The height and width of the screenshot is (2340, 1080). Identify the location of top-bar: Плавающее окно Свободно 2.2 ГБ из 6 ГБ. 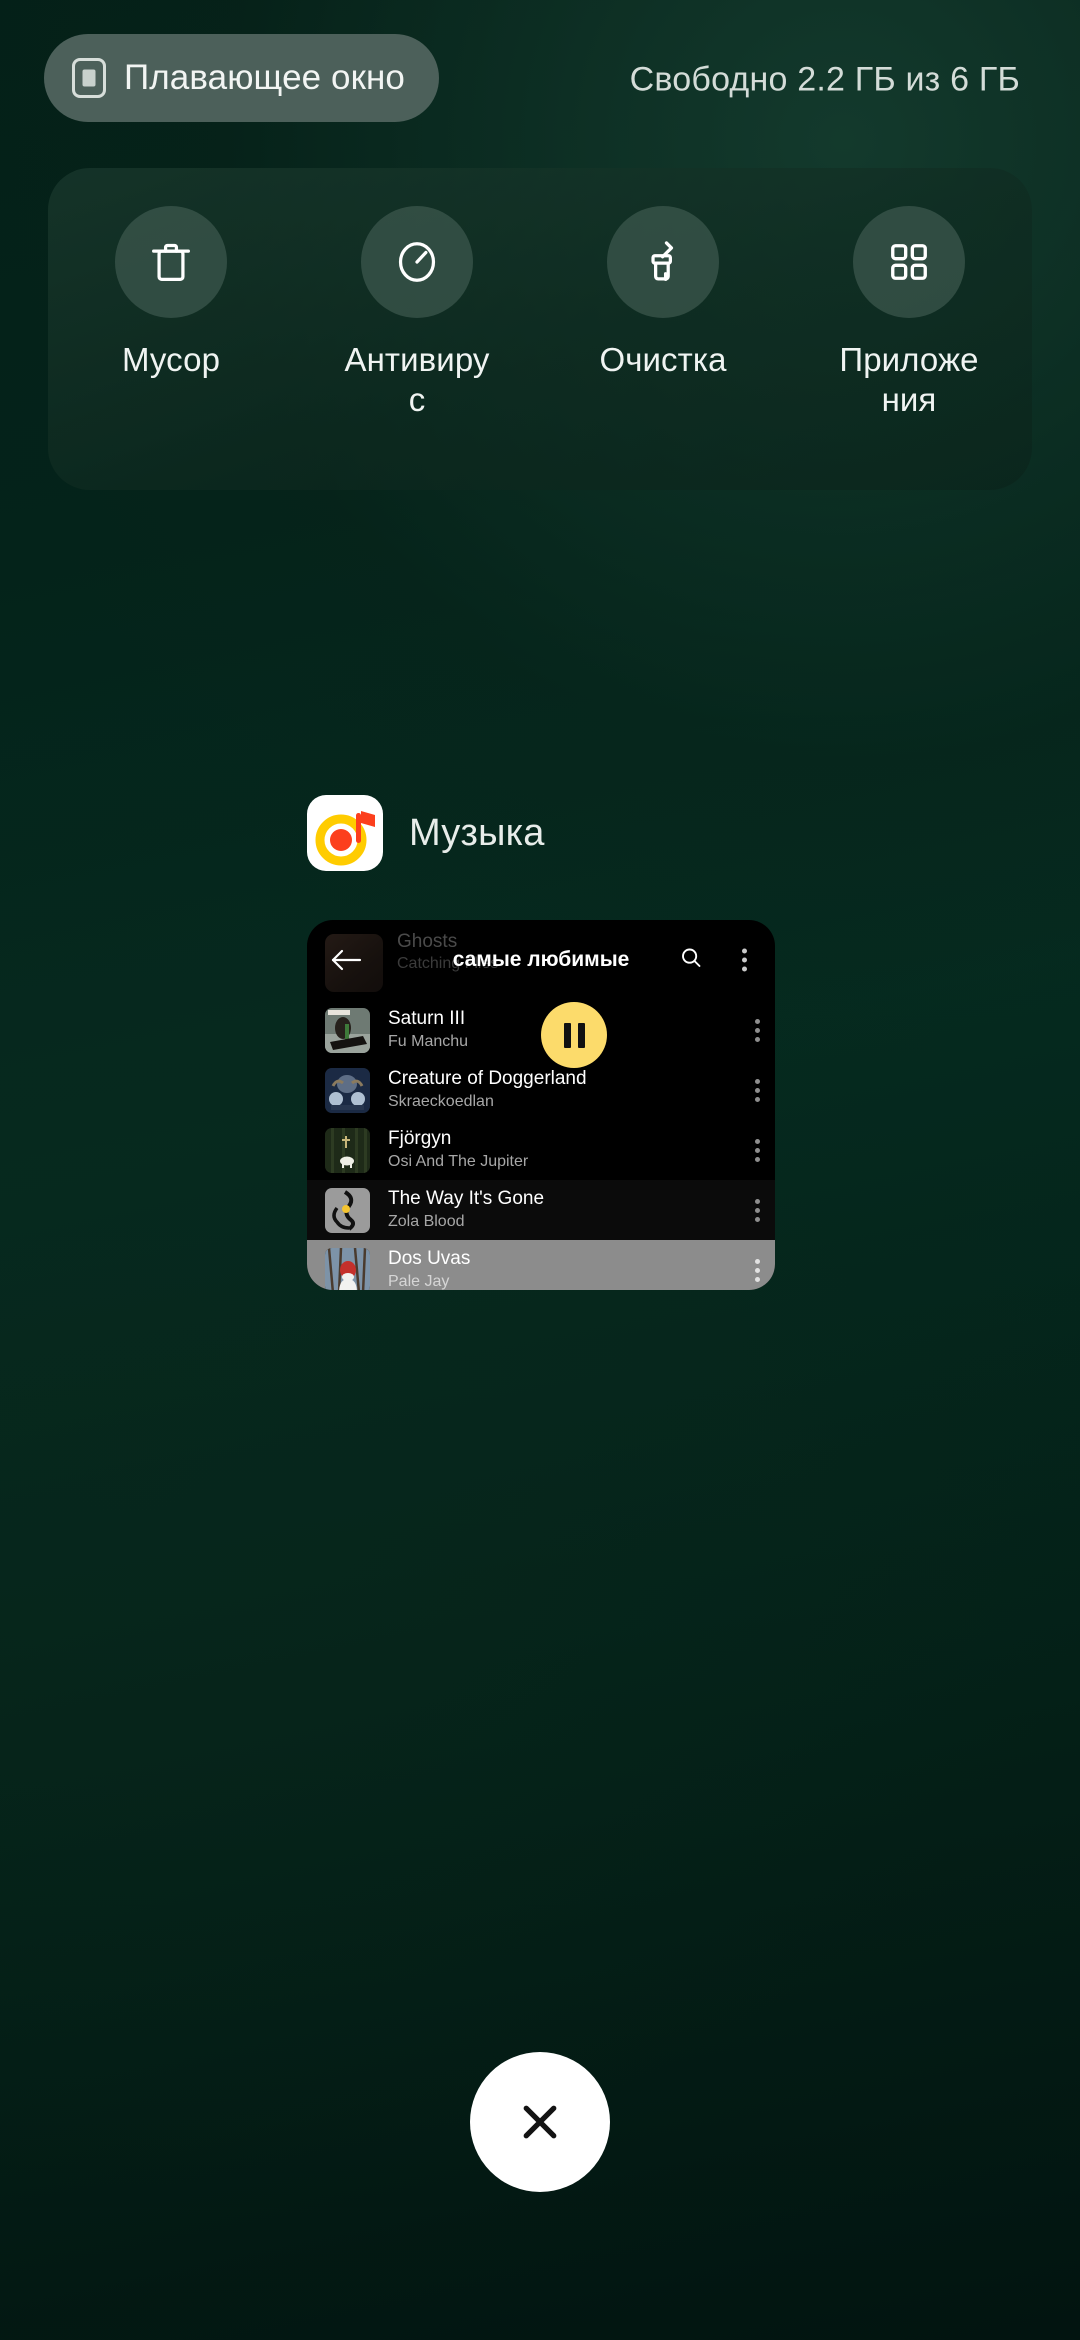
(540, 80).